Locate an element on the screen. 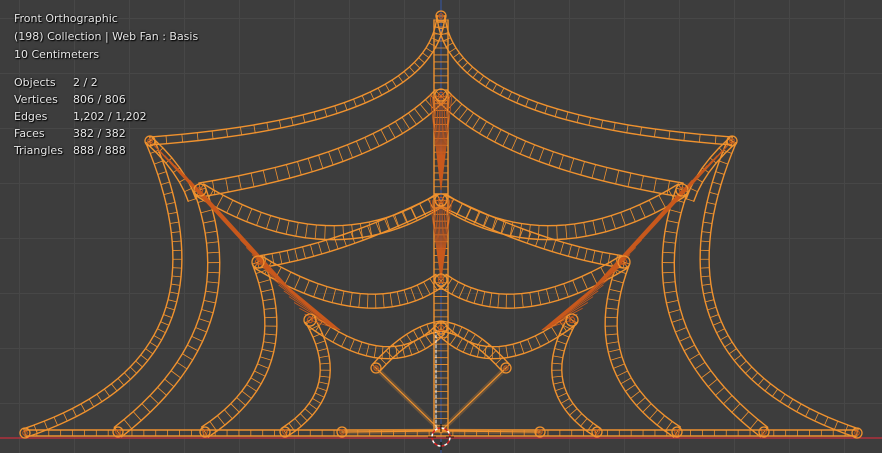 Image resolution: width=882 pixels, height=453 pixels. inner-arc-r1 is located at coordinates (715, 312).